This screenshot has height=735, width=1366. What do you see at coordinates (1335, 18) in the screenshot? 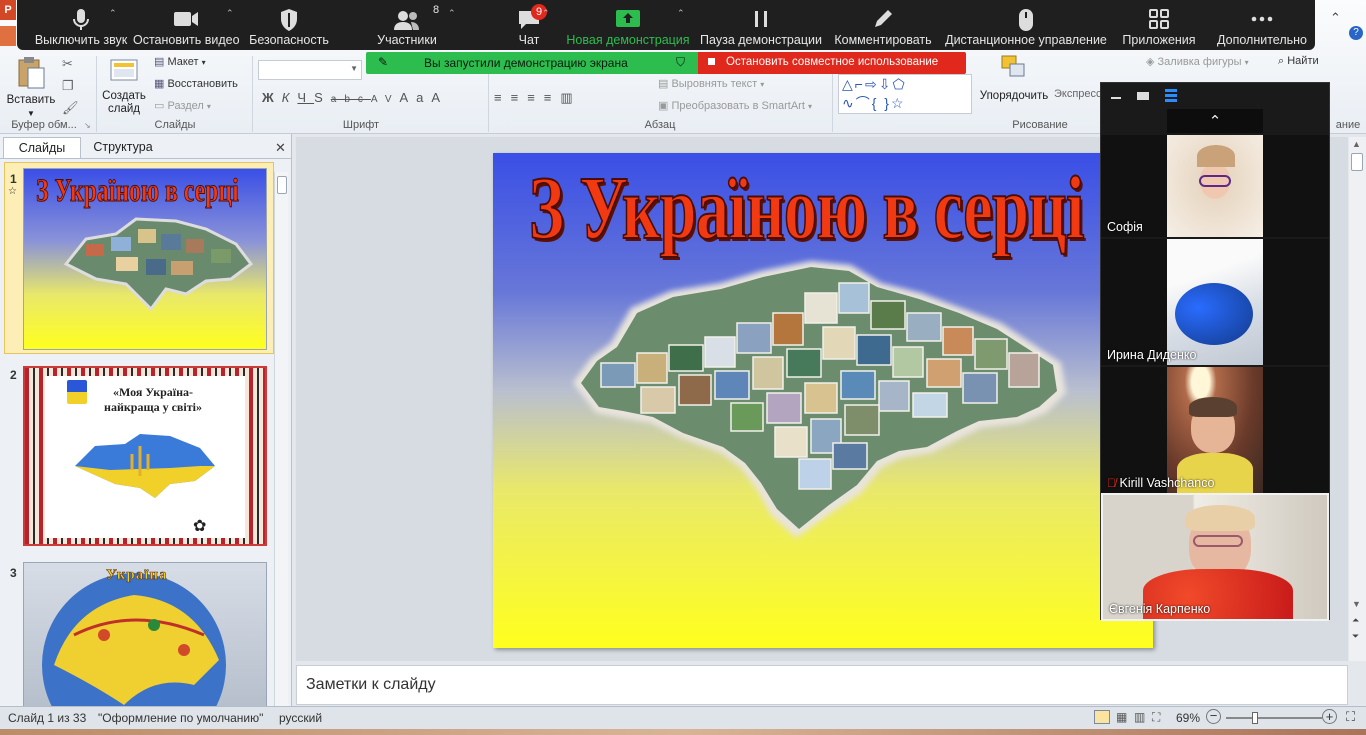
I see `minimize-ribbon-icon: ⌃` at bounding box center [1335, 18].